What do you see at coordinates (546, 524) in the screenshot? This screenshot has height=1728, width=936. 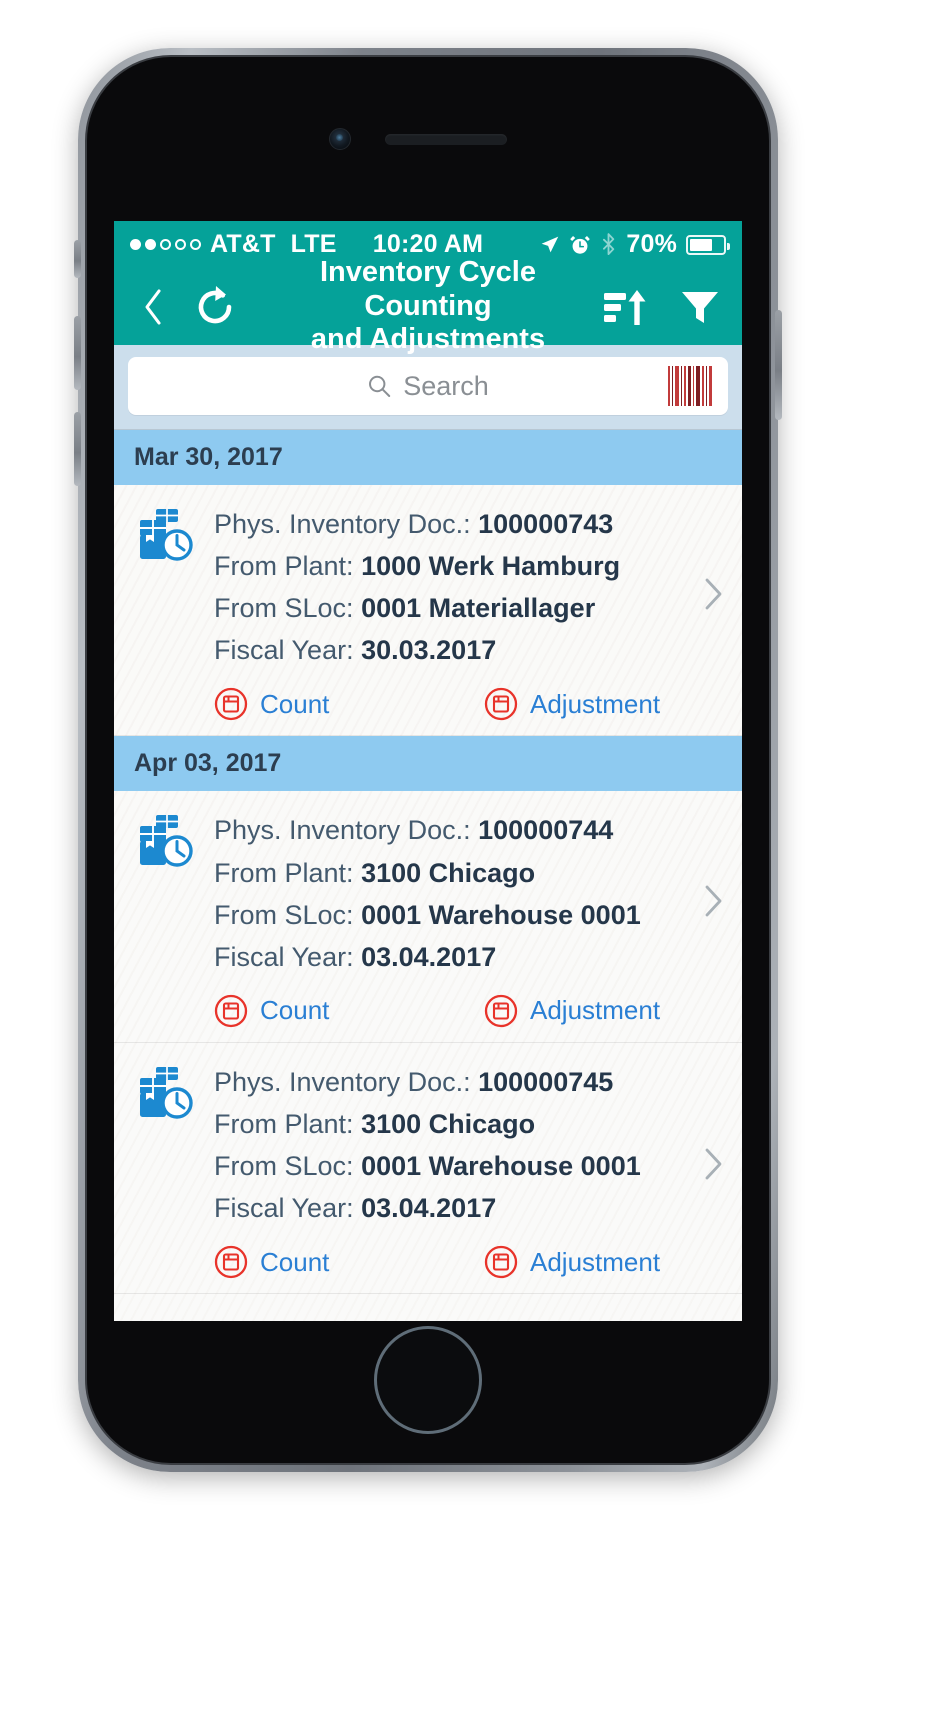 I see `field-doc-value: 100000743` at bounding box center [546, 524].